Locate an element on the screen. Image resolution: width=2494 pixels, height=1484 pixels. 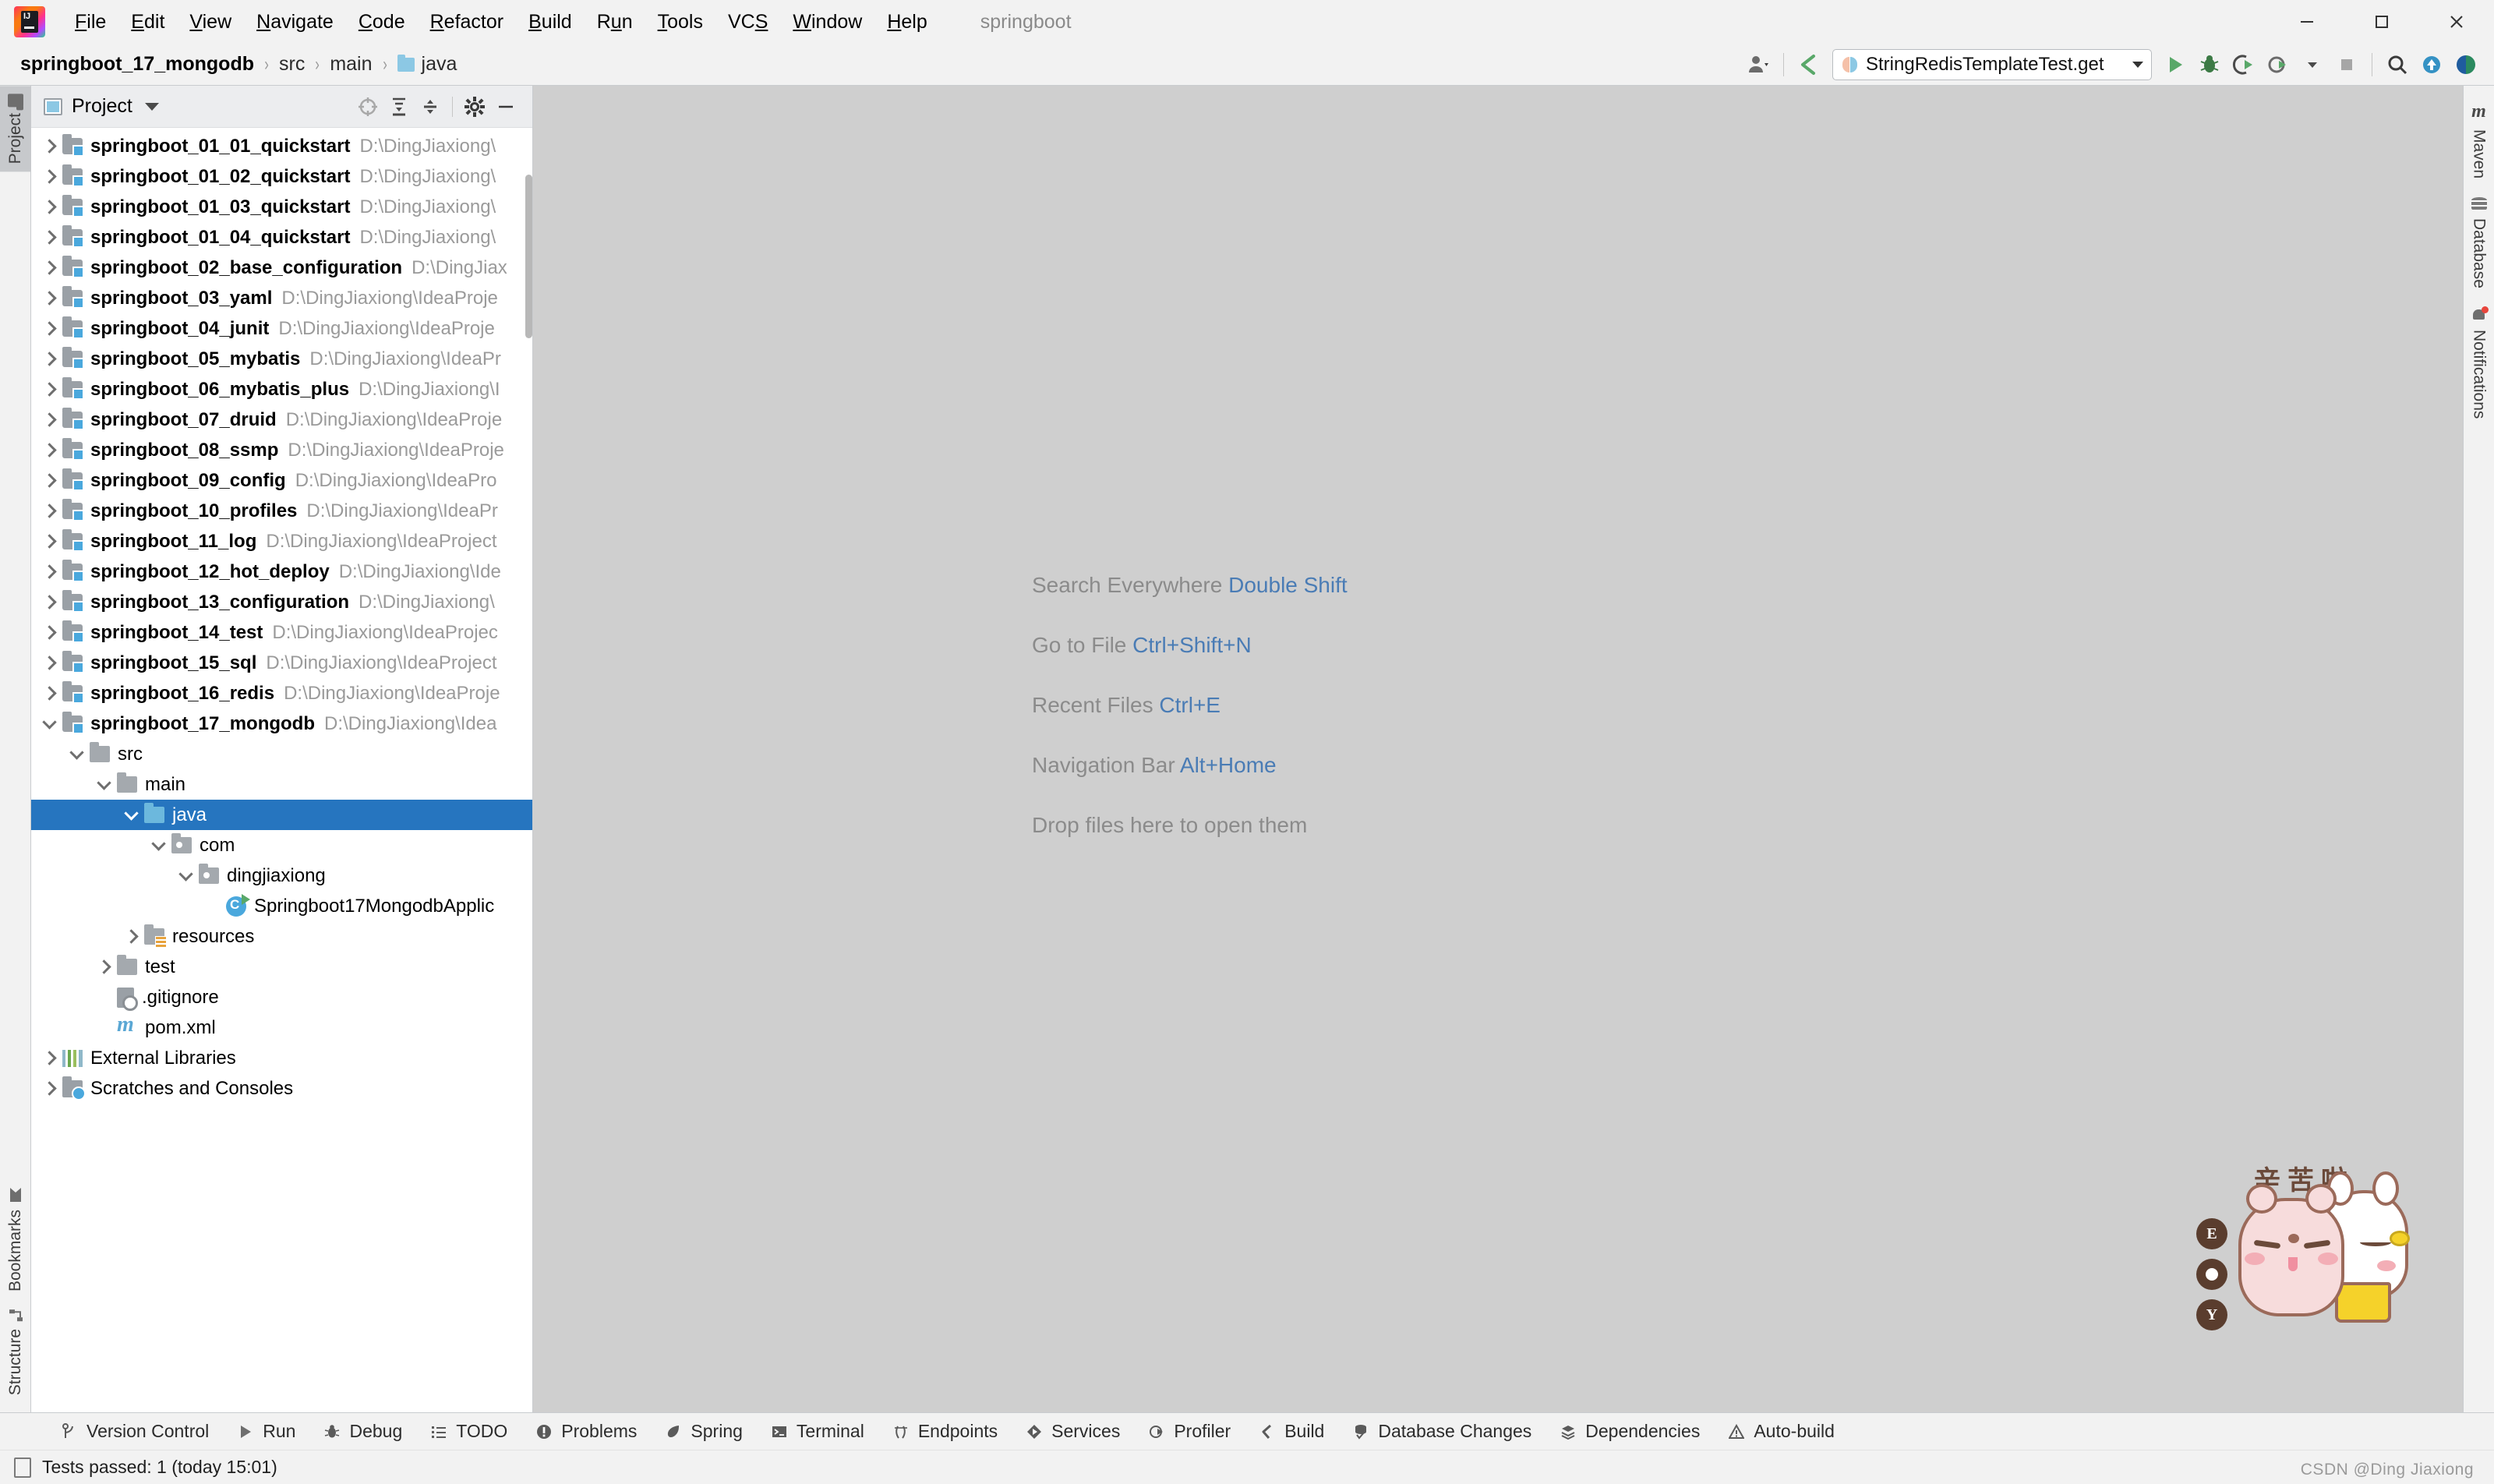
maximize-icon is located at coordinates (2381, 22).